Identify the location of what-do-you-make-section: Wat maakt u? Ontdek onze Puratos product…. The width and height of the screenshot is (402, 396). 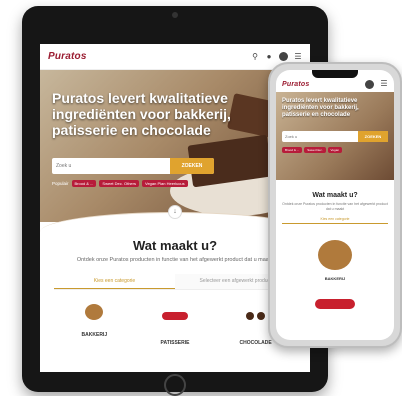
(335, 248).